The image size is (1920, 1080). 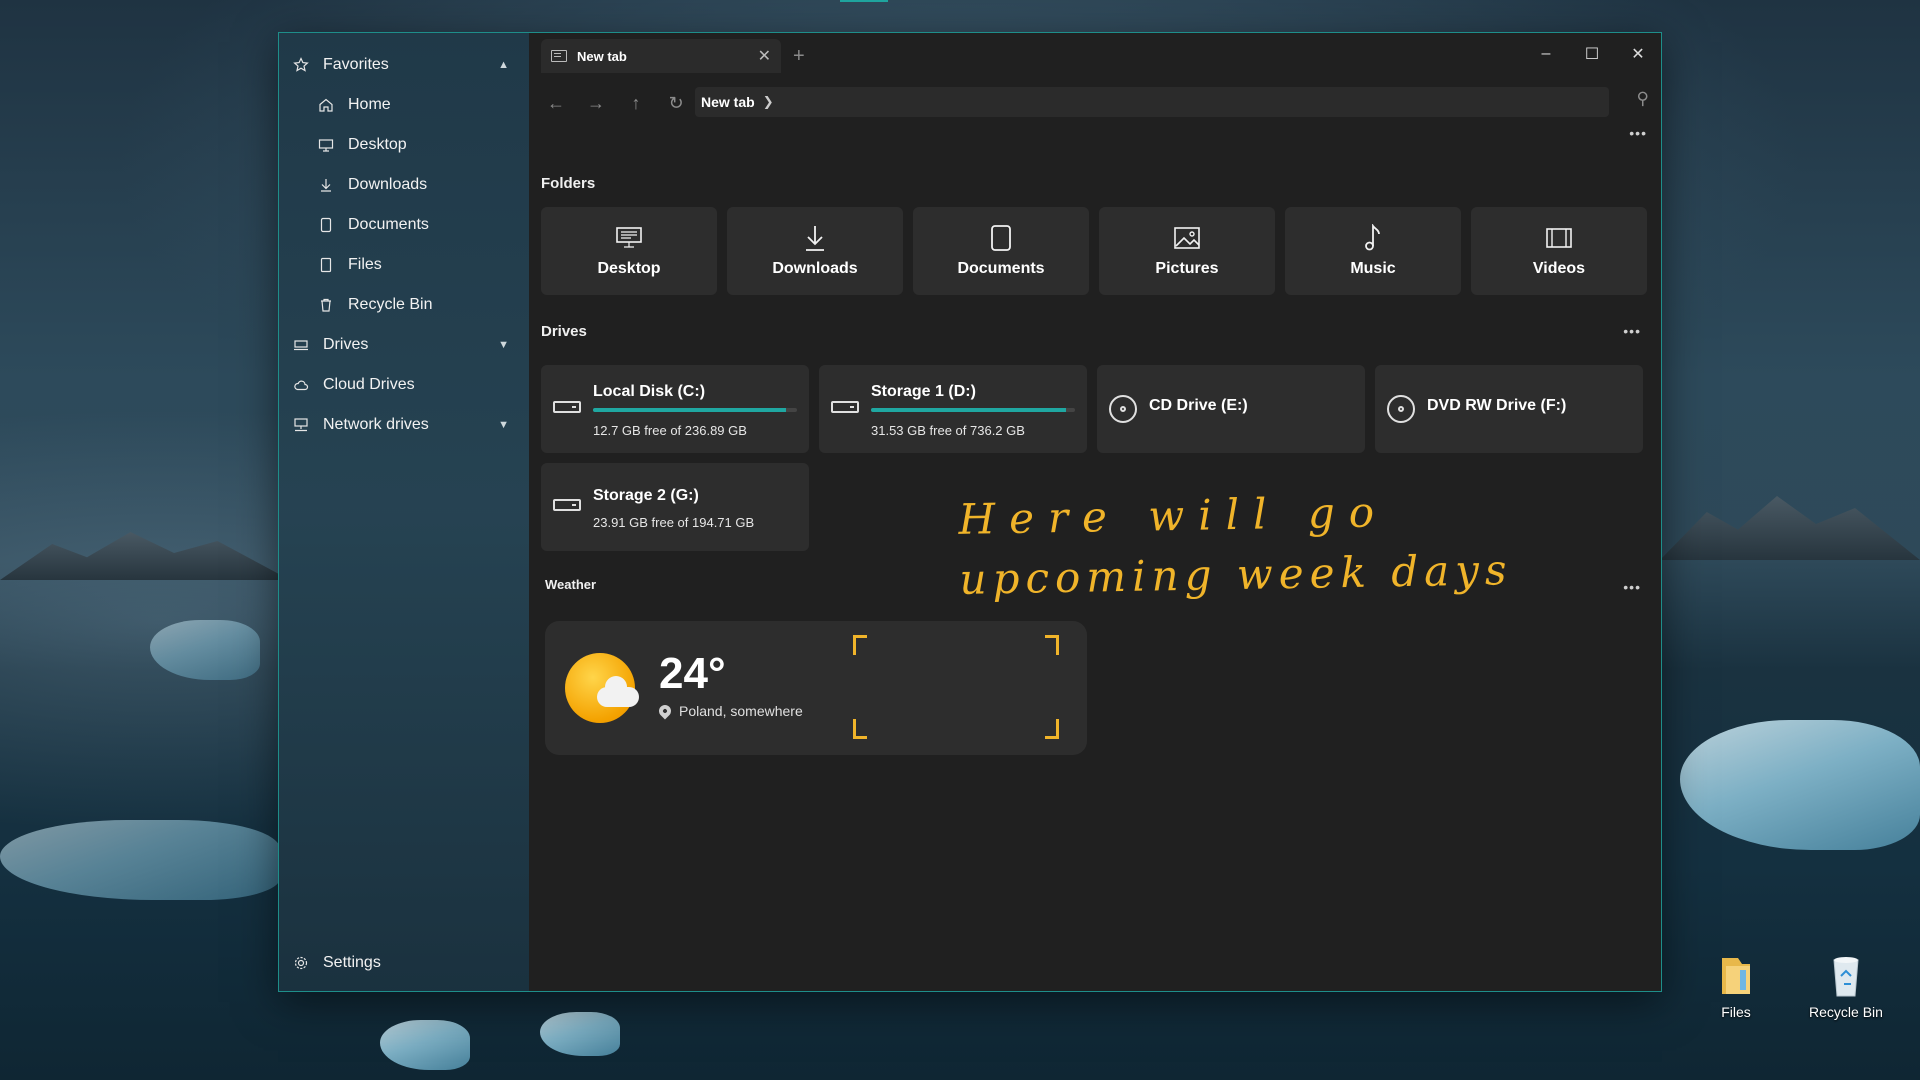 What do you see at coordinates (676, 103) in the screenshot?
I see `refresh-button: ↻` at bounding box center [676, 103].